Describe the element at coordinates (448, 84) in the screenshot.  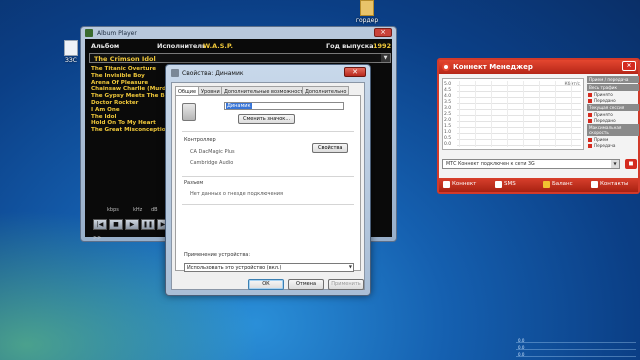
I see `graph-y-tick-label: 5.0` at that location.